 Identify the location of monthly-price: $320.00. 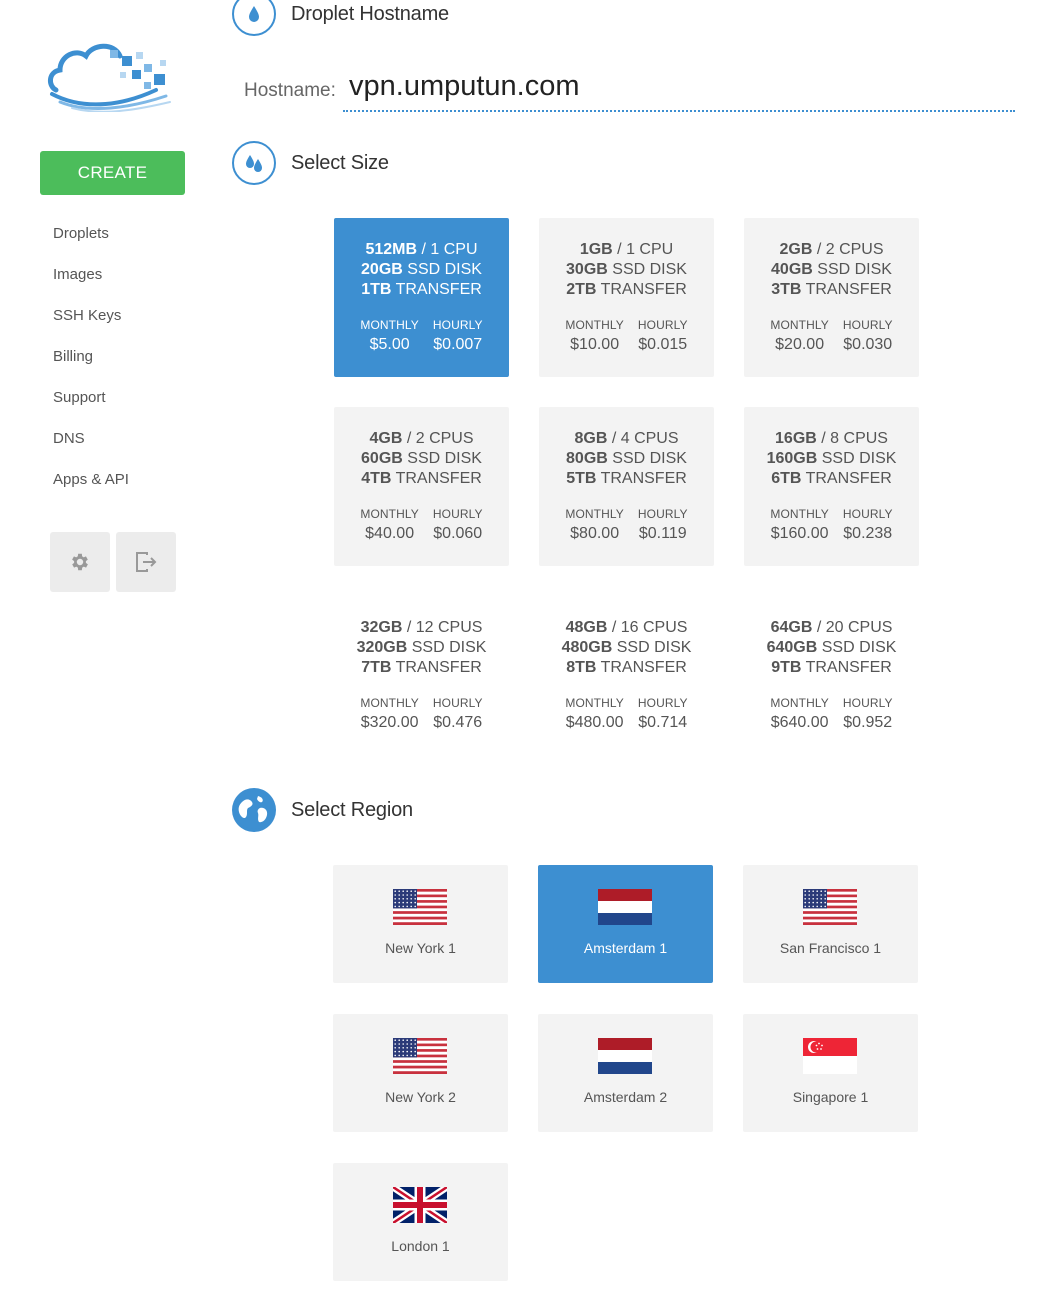
(389, 722).